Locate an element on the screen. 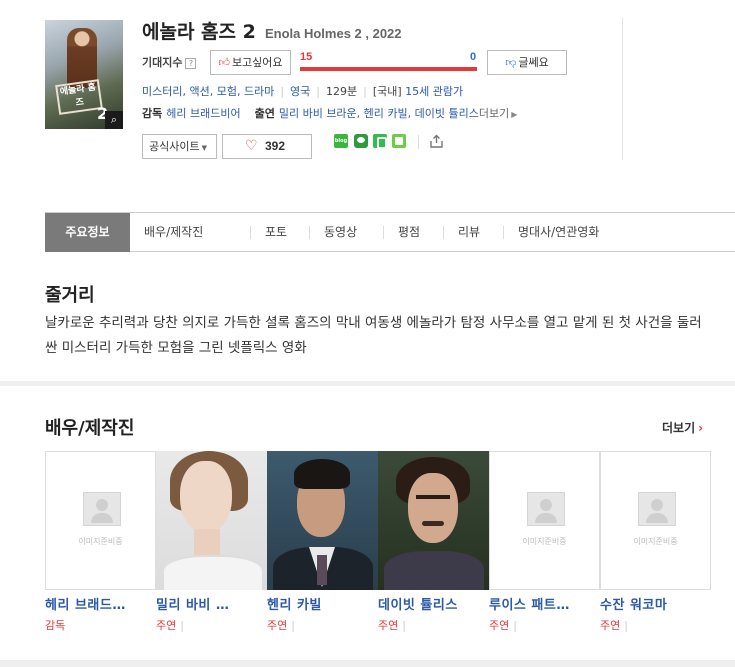 The width and height of the screenshot is (735, 667). movie-poster: 에놀라 홈즈 2 ⌕ is located at coordinates (84, 74).